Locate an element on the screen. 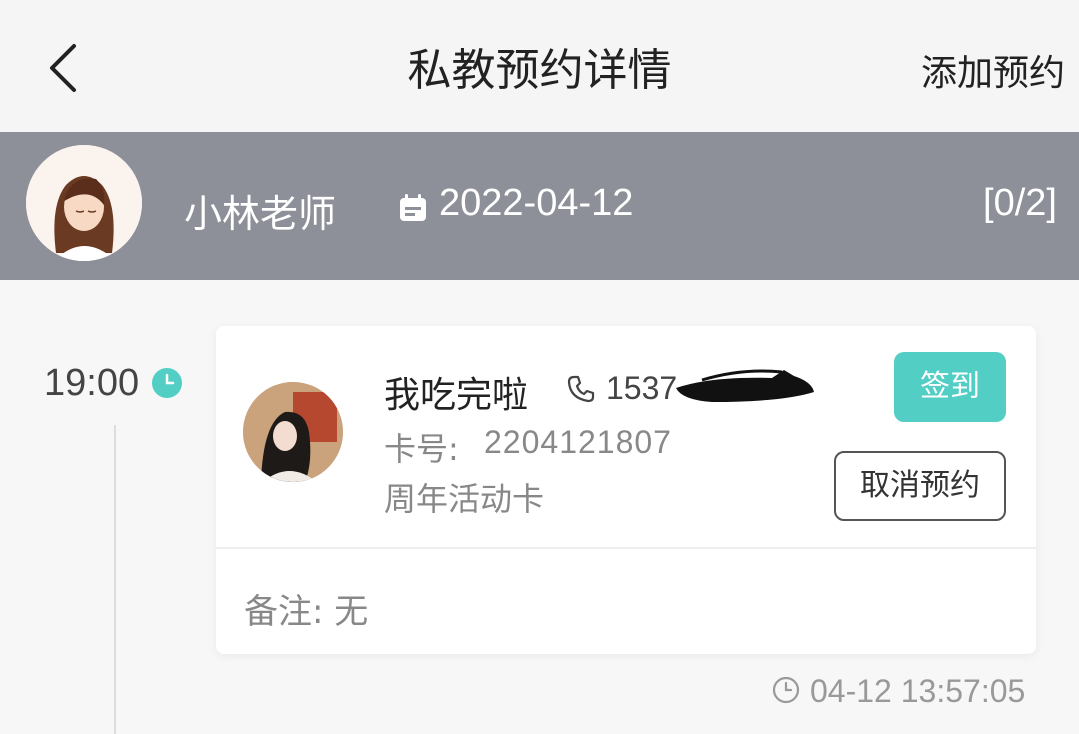 This screenshot has height=734, width=1079. card-type: 周年活动卡 is located at coordinates (464, 499).